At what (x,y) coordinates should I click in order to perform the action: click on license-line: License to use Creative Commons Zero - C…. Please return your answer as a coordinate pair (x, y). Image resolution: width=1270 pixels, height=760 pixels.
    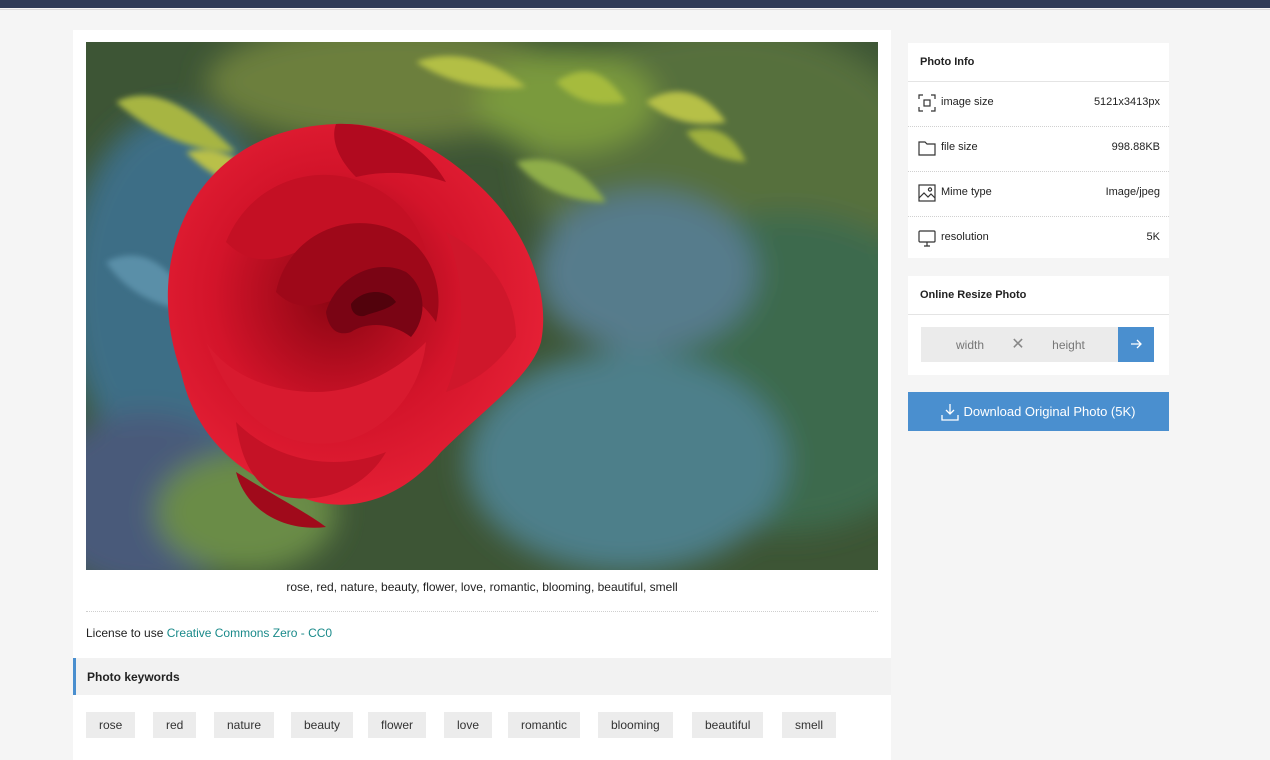
    Looking at the image, I should click on (209, 633).